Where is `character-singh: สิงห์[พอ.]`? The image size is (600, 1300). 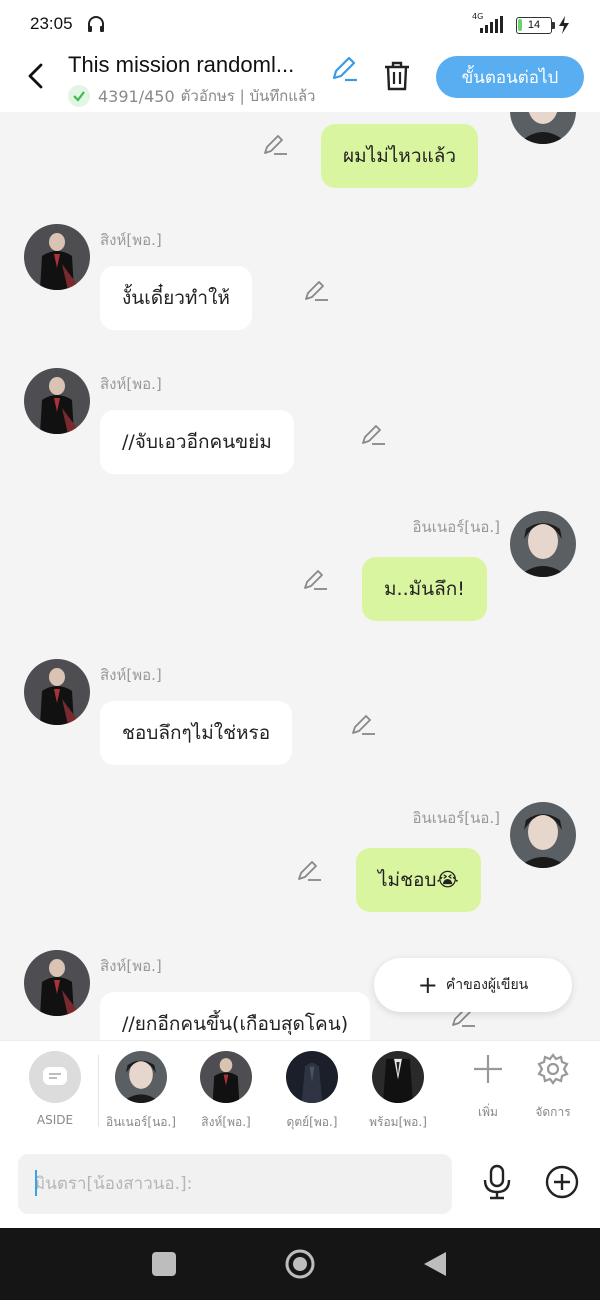
character-singh: สิงห์[พอ.] is located at coordinates (226, 1091).